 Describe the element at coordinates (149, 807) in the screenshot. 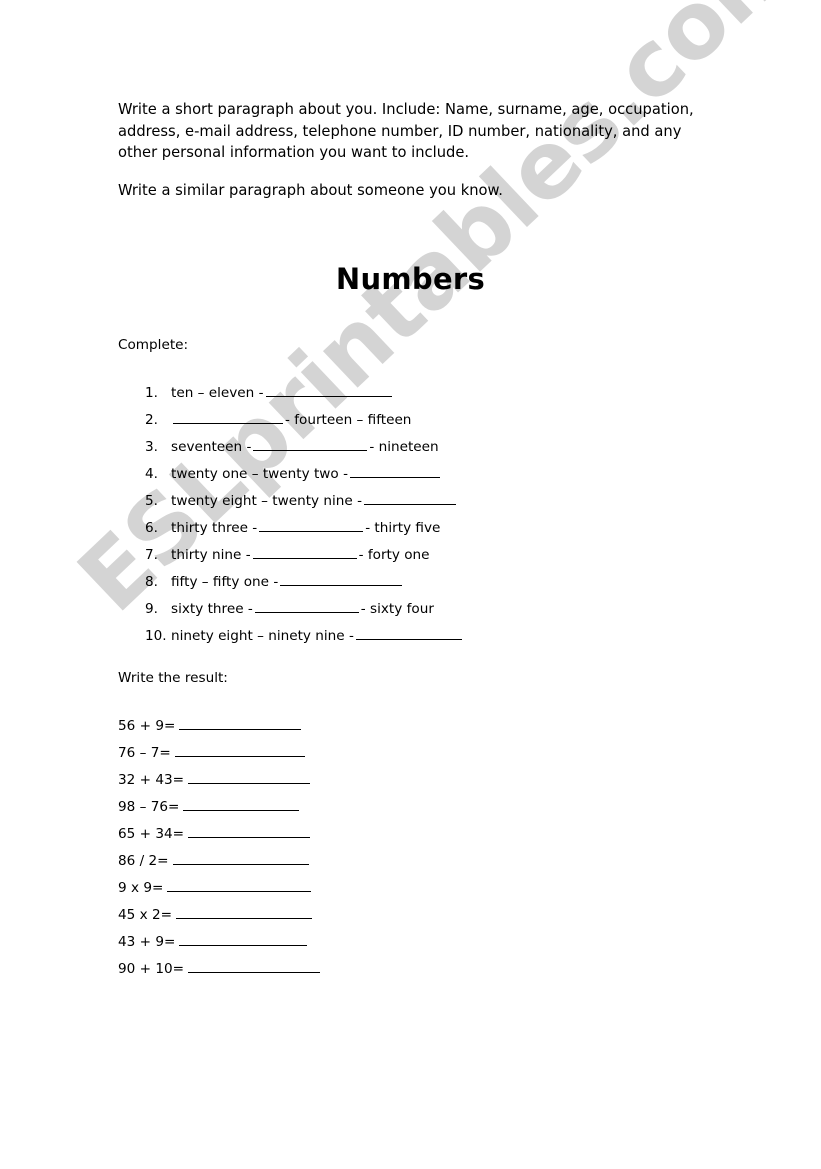

I see `equation-expression: 98 – 76=` at that location.